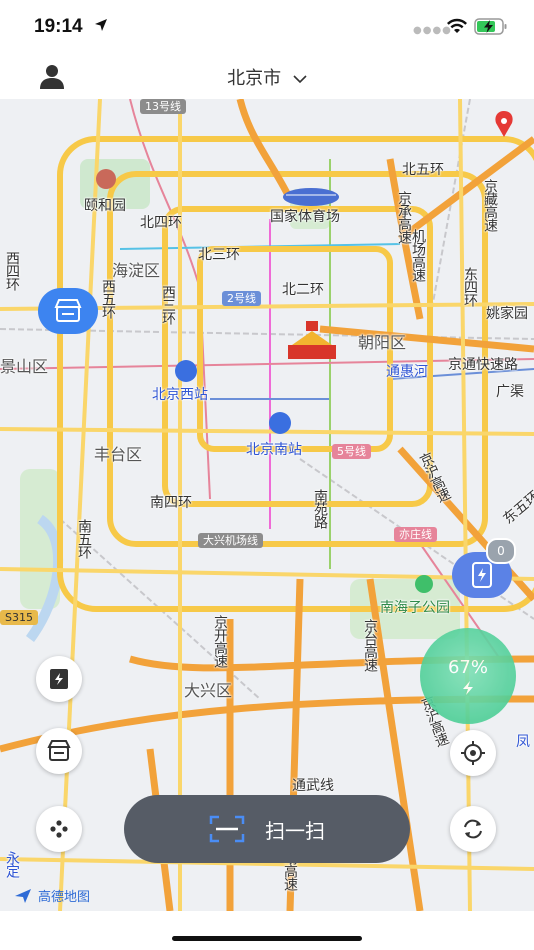 Image resolution: width=534 pixels, height=950 pixels. I want to click on scan-button: 扫一扫, so click(267, 829).